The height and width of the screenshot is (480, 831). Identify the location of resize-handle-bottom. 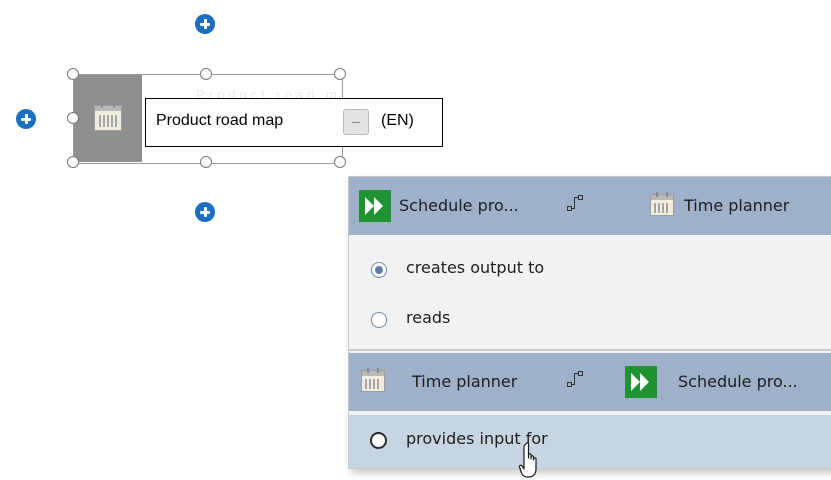
(206, 162).